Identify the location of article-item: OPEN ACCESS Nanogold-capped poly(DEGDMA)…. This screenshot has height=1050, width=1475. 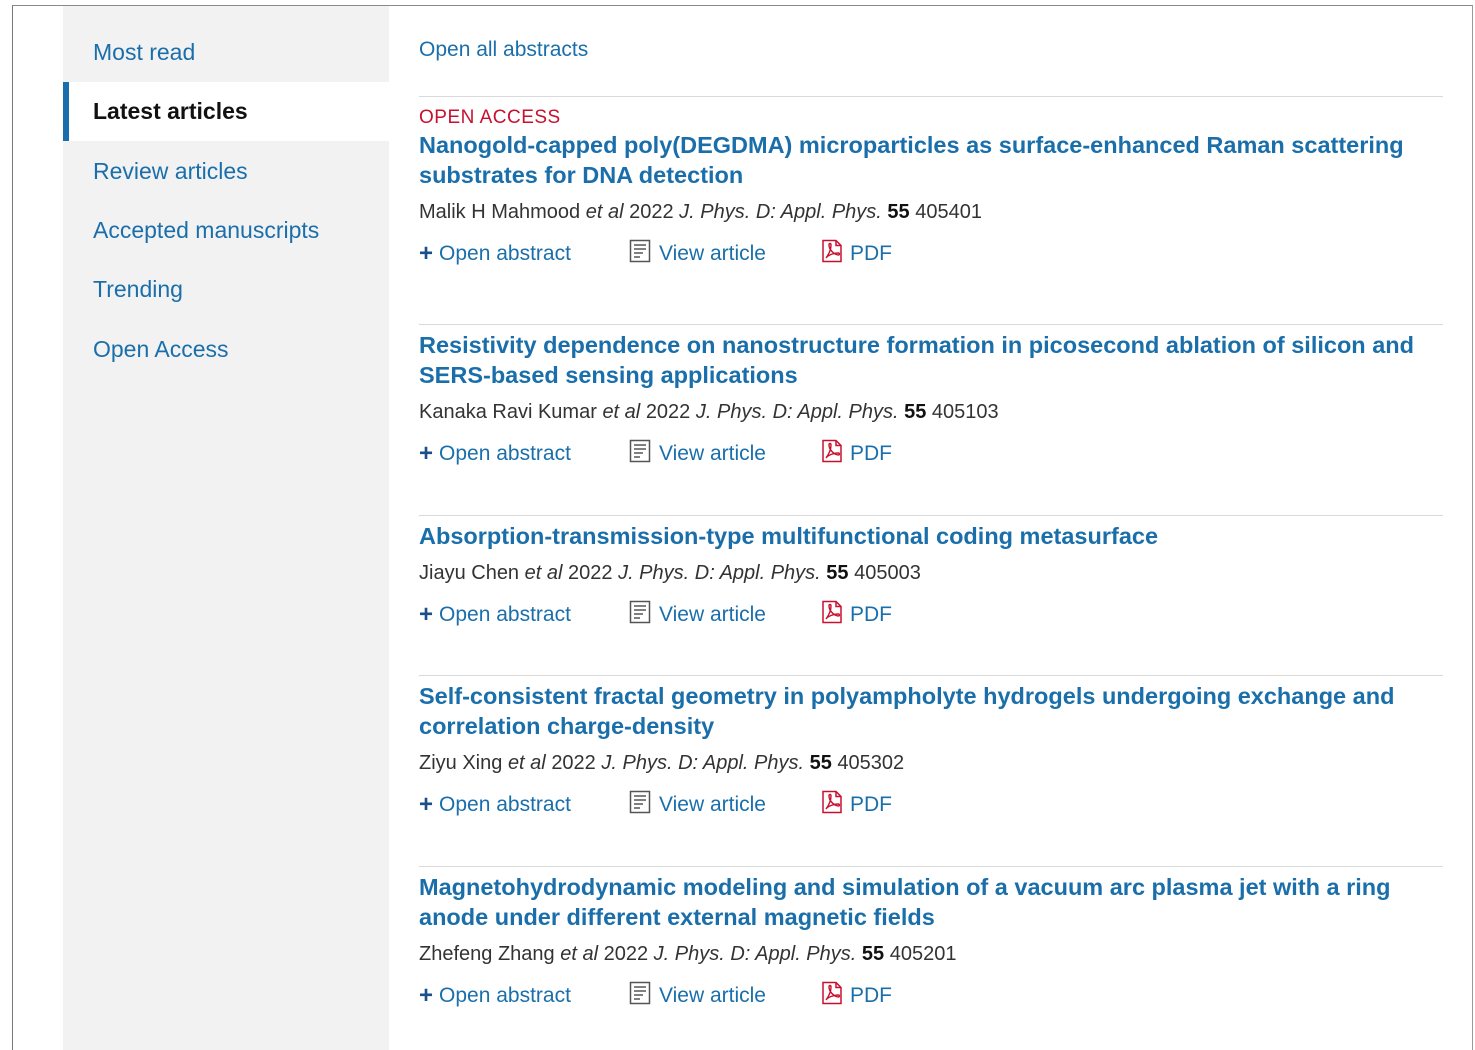
(931, 182).